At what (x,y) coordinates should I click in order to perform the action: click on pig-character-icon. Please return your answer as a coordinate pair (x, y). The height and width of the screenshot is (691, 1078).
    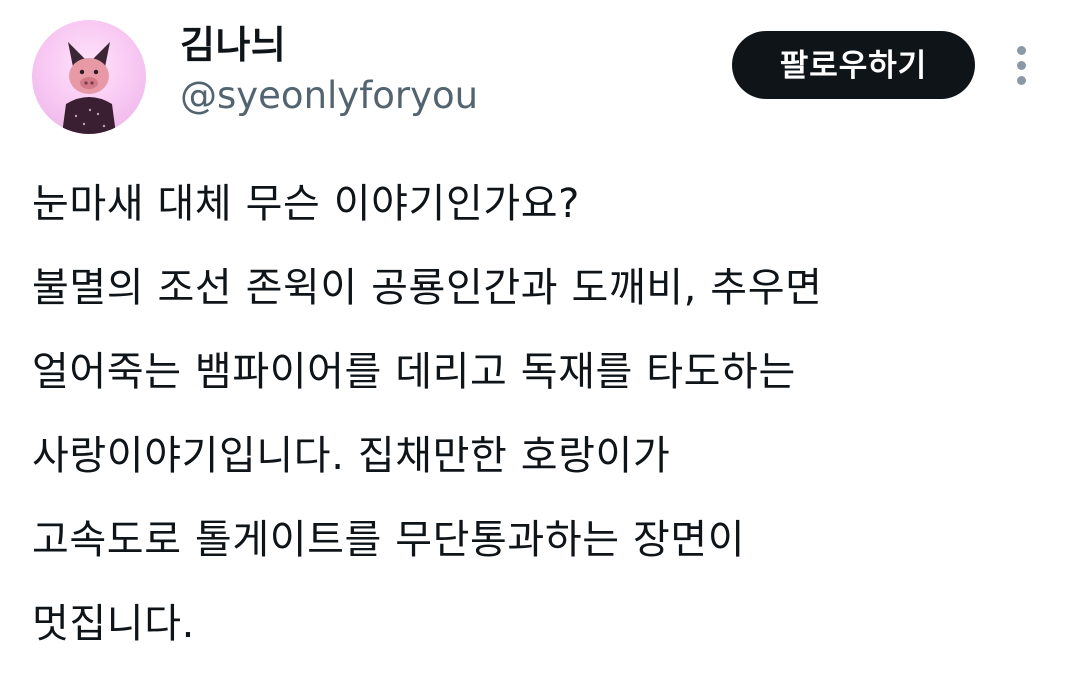
    Looking at the image, I should click on (89, 88).